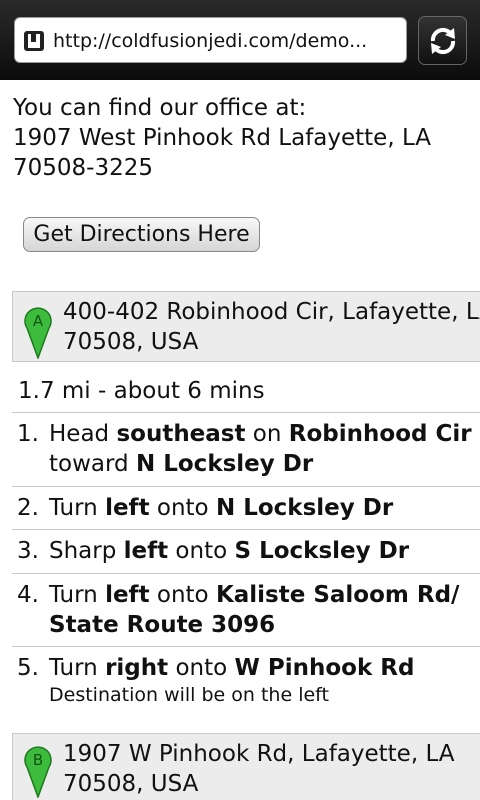  I want to click on office-address-line1: 1907 West Pinhook Rd Lafayette, LA, so click(222, 138).